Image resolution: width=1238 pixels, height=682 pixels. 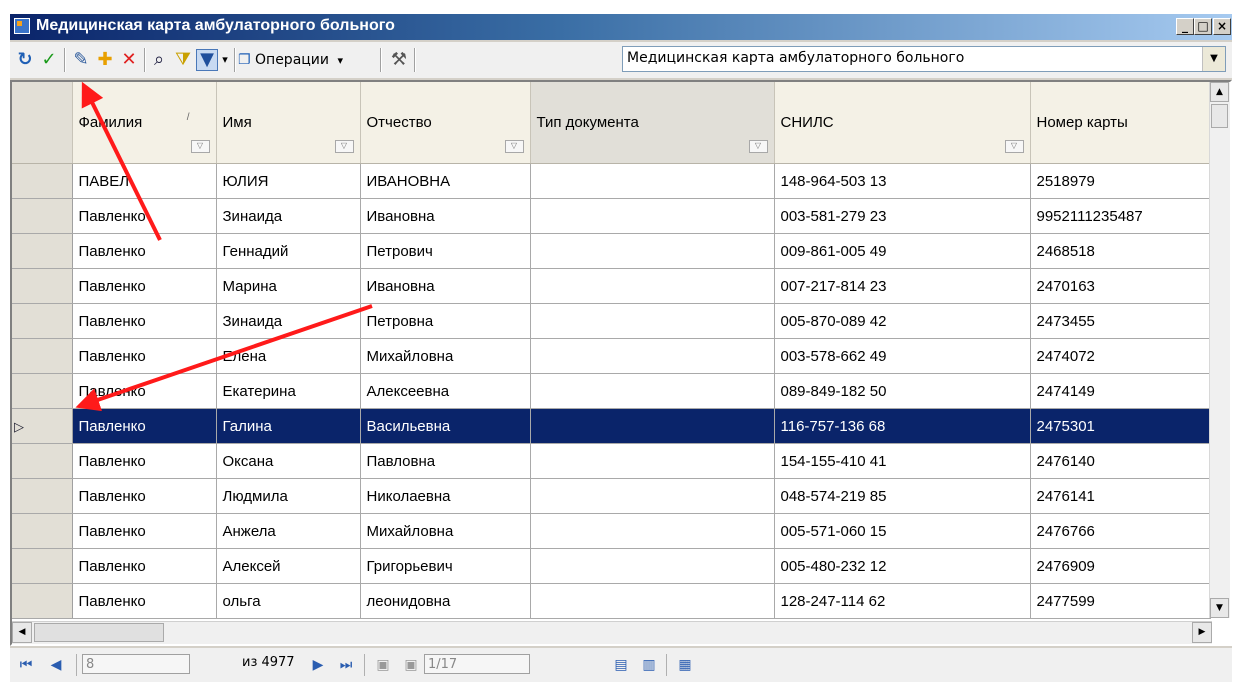 What do you see at coordinates (612, 632) in the screenshot?
I see `horizontal-scrollbar: ◀ ▶` at bounding box center [612, 632].